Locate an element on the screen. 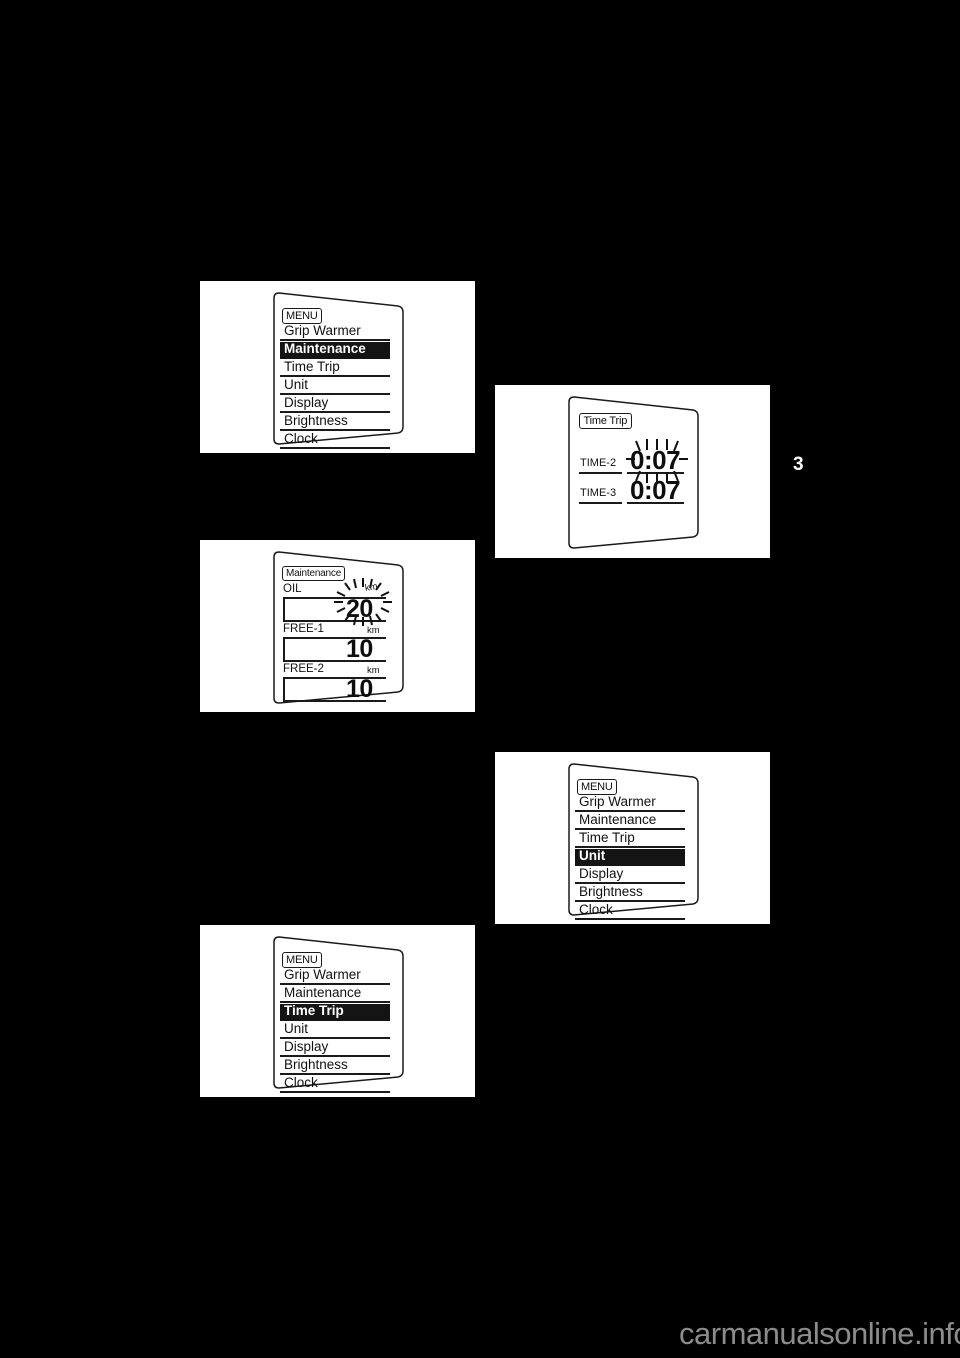 This screenshot has height=1358, width=960. page-number: 3 is located at coordinates (798, 464).